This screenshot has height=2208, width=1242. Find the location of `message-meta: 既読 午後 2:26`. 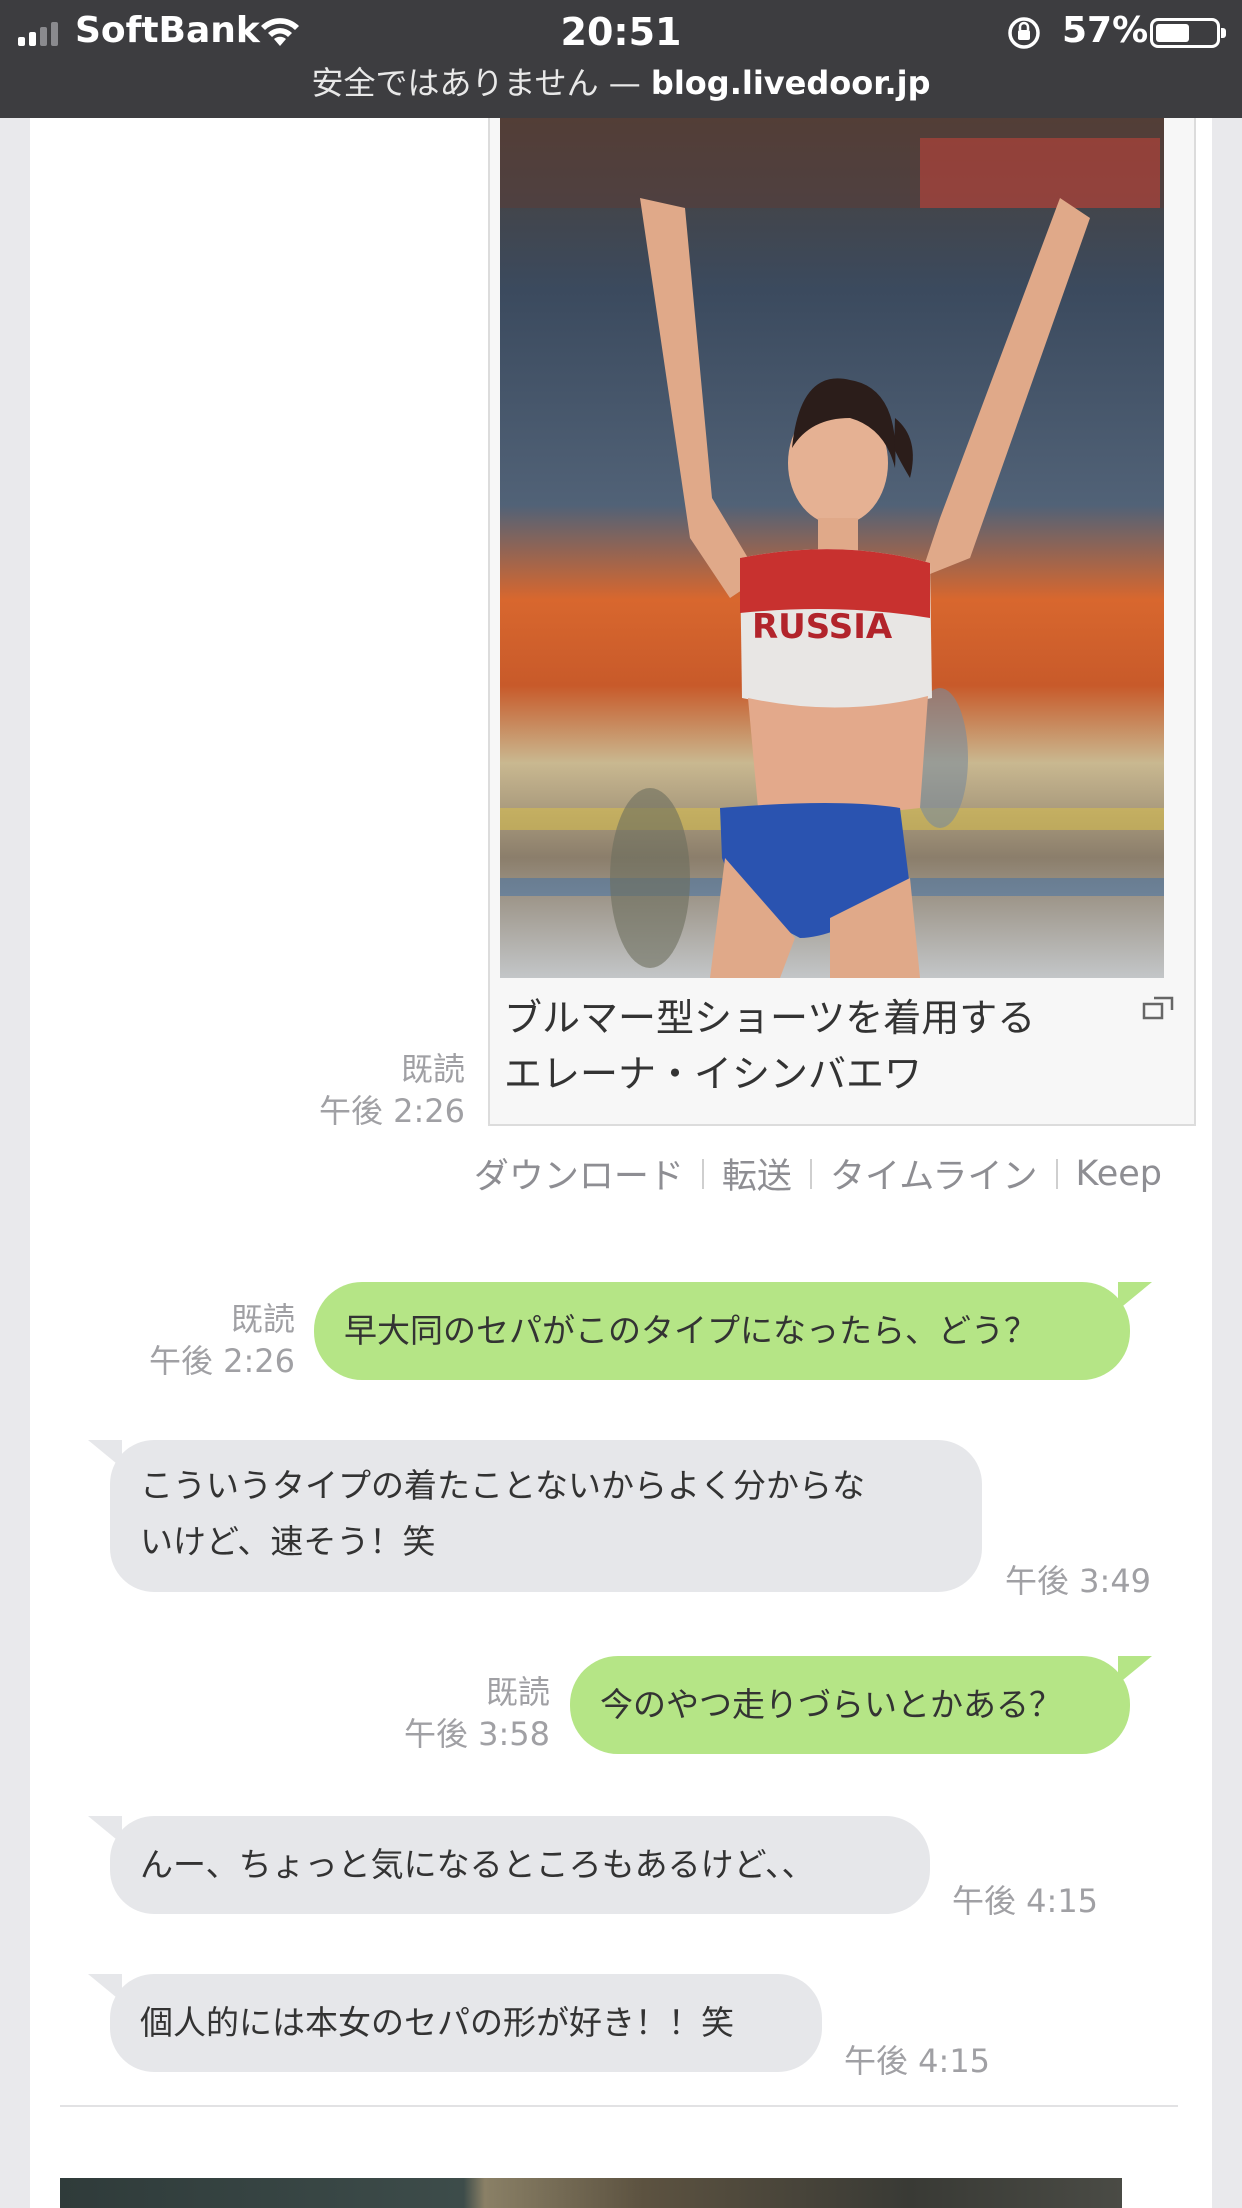

message-meta: 既読 午後 2:26 is located at coordinates (207, 1340).